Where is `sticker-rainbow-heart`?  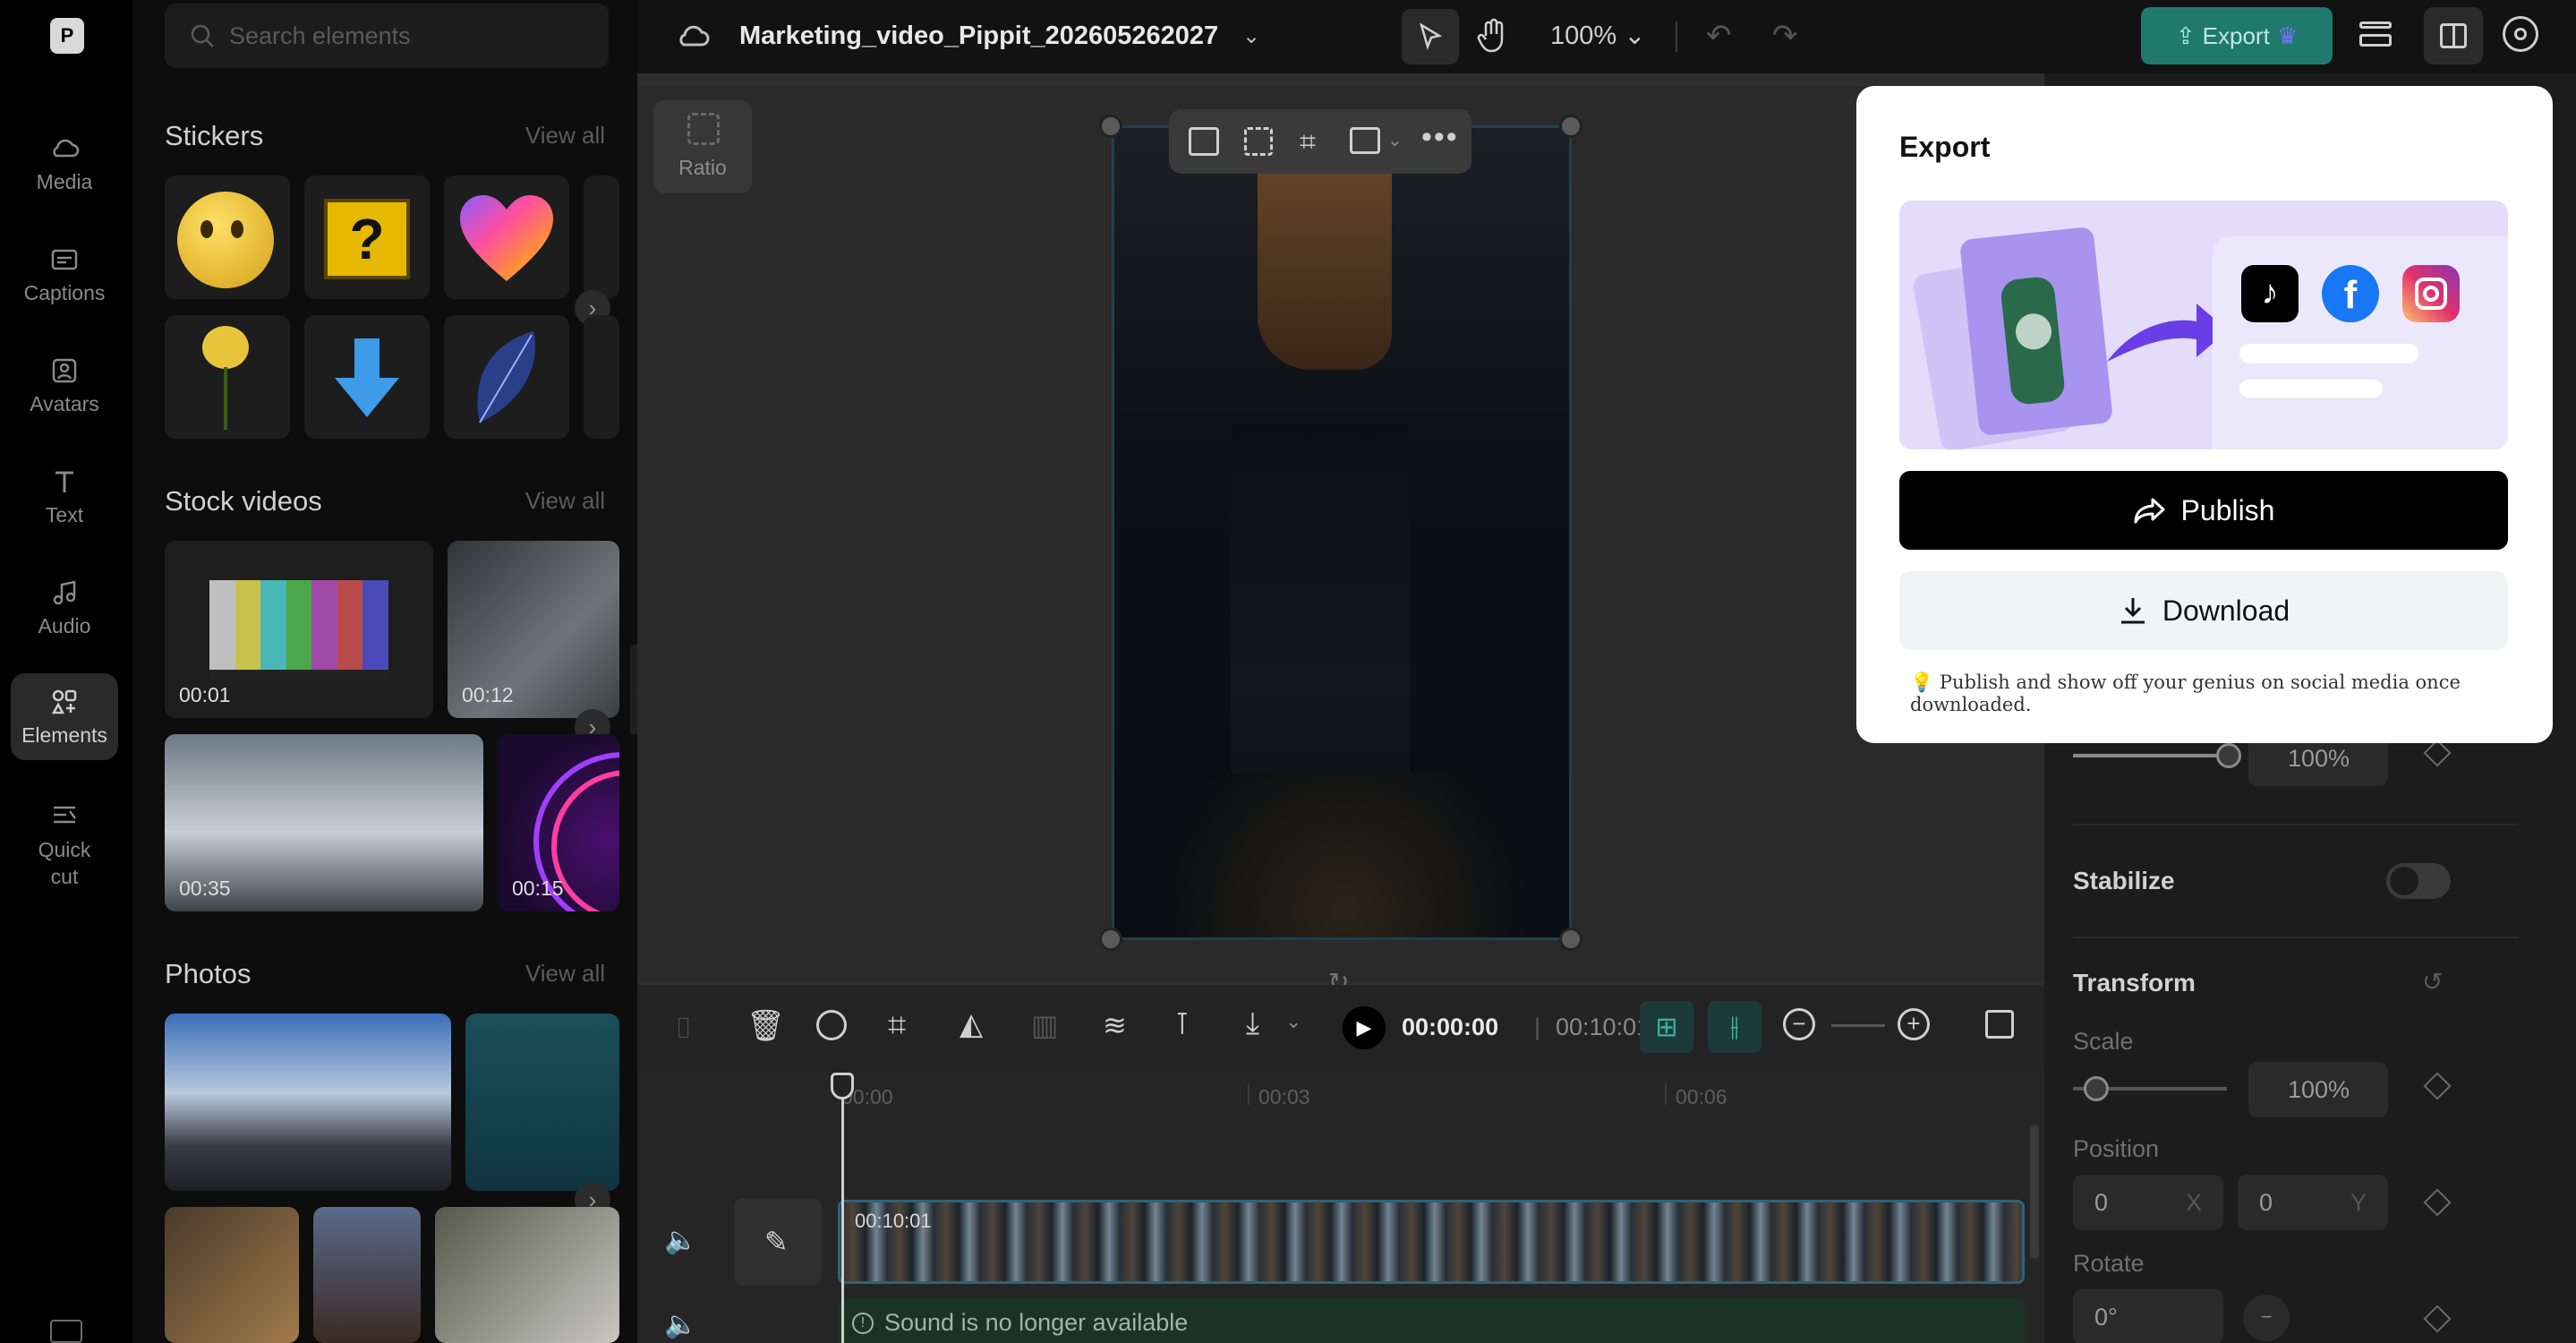 sticker-rainbow-heart is located at coordinates (506, 237).